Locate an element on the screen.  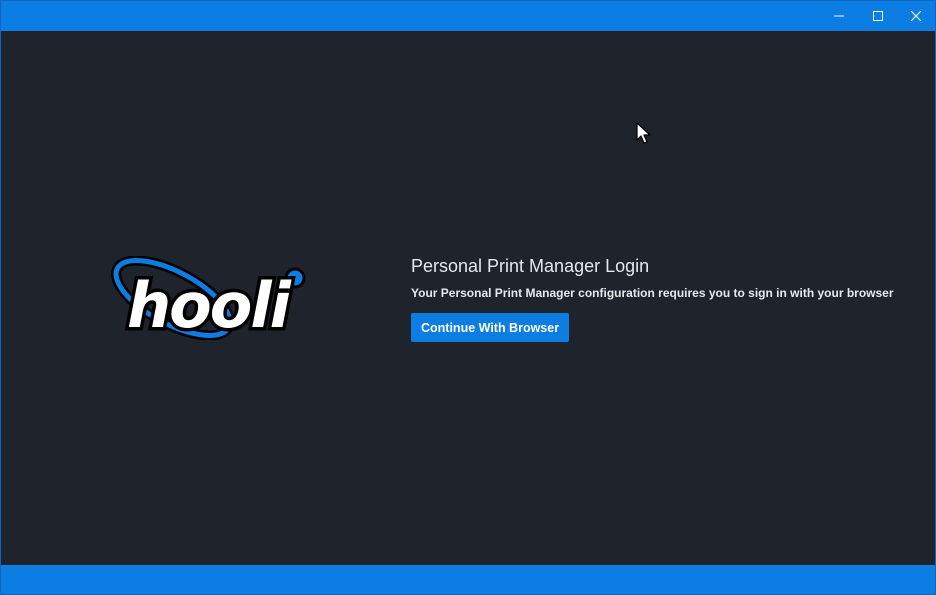
logo-wordmark: hooli is located at coordinates (209, 304).